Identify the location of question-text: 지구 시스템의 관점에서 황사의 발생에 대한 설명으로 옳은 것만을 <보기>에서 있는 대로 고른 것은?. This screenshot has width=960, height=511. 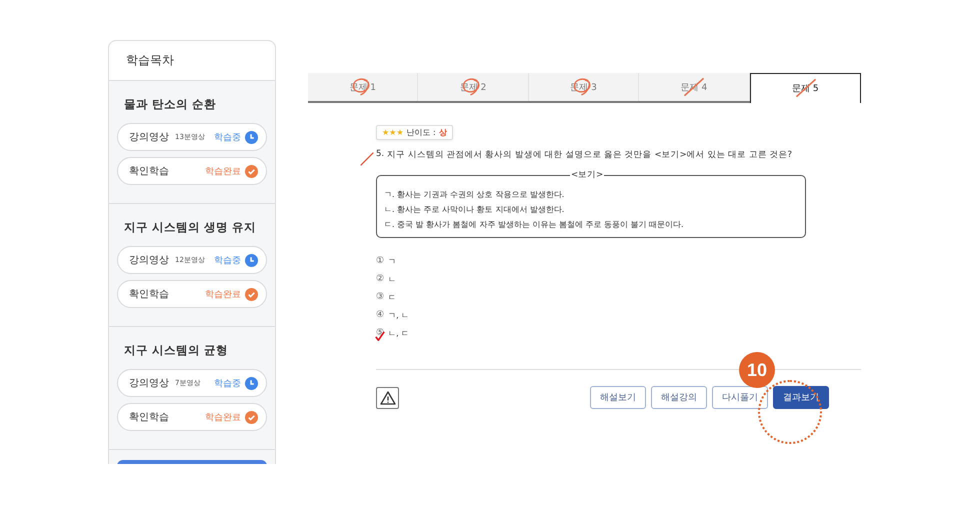
(589, 155).